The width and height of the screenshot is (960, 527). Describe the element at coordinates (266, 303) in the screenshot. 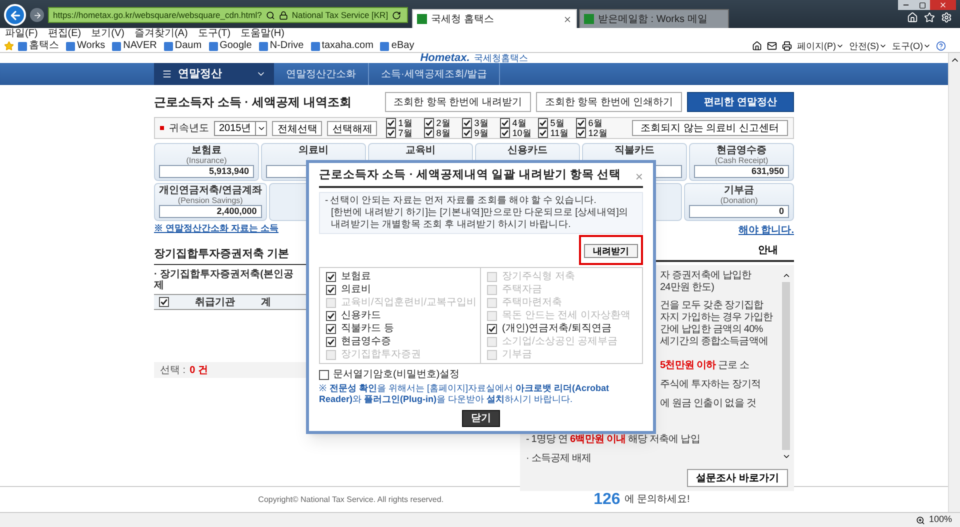

I see `column-header: 계` at that location.